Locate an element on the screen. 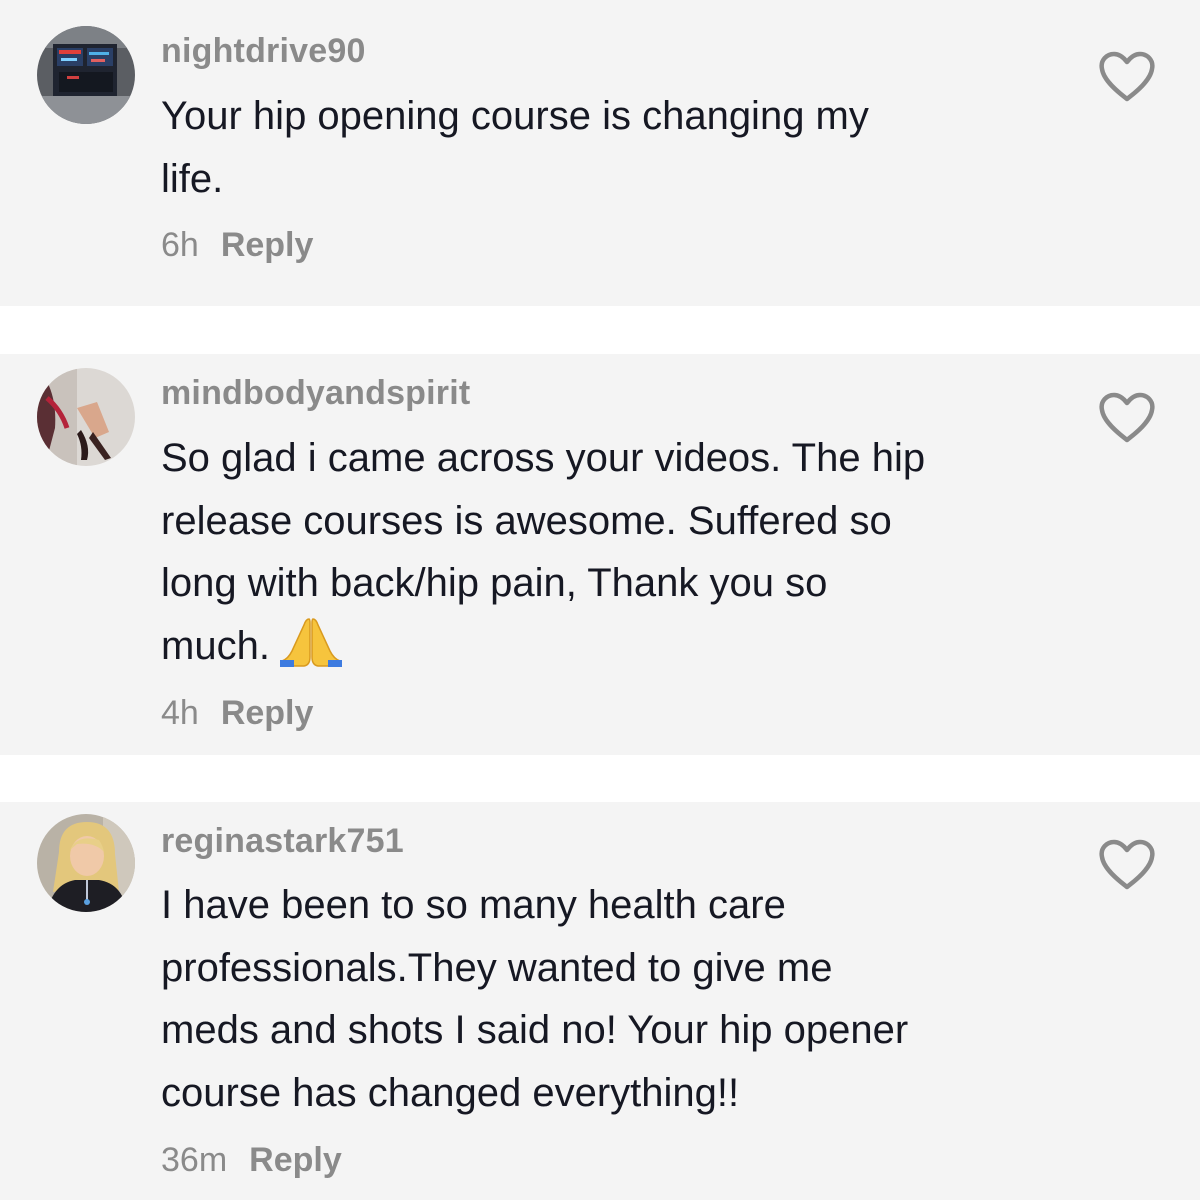 The image size is (1200, 1200). comment-timestamp: 36m is located at coordinates (194, 1160).